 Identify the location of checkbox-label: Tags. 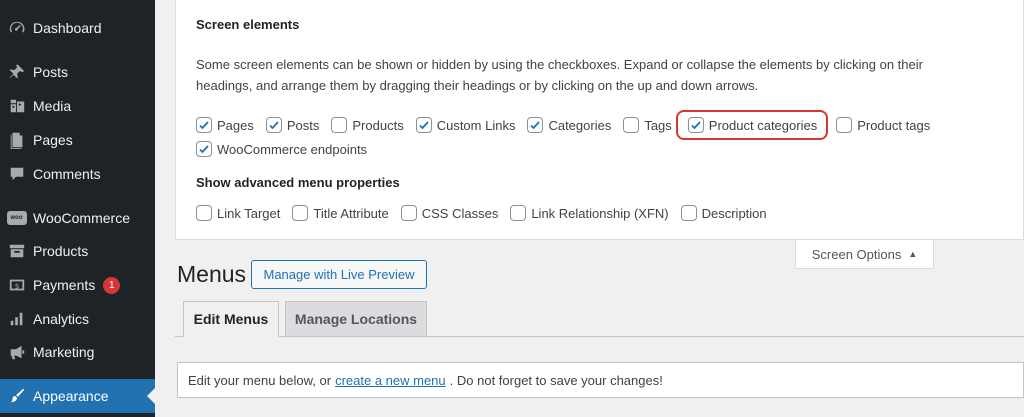
(658, 125).